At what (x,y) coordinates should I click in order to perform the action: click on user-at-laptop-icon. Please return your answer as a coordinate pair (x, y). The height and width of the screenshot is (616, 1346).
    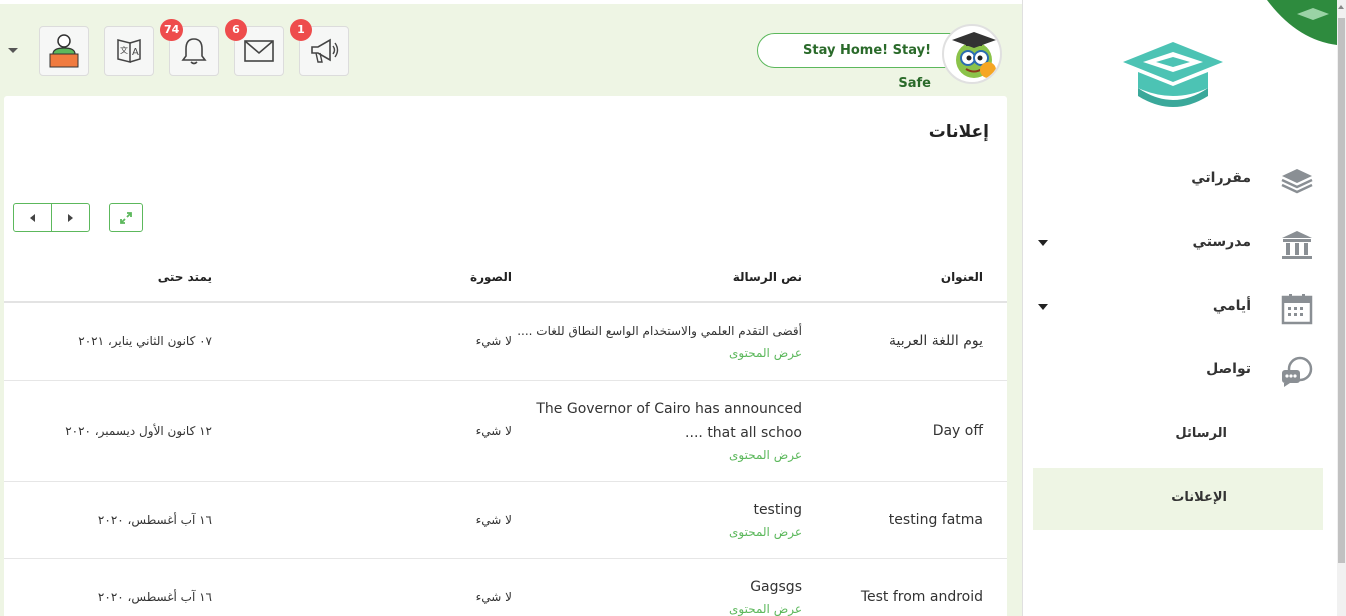
    Looking at the image, I should click on (64, 51).